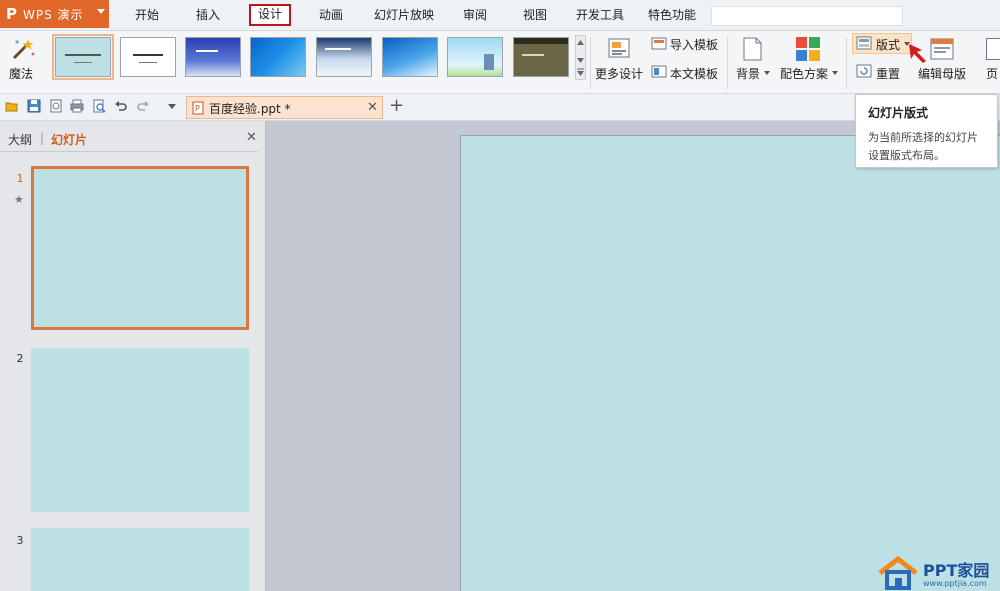  I want to click on quick-access-dropdown-icon, so click(172, 106).